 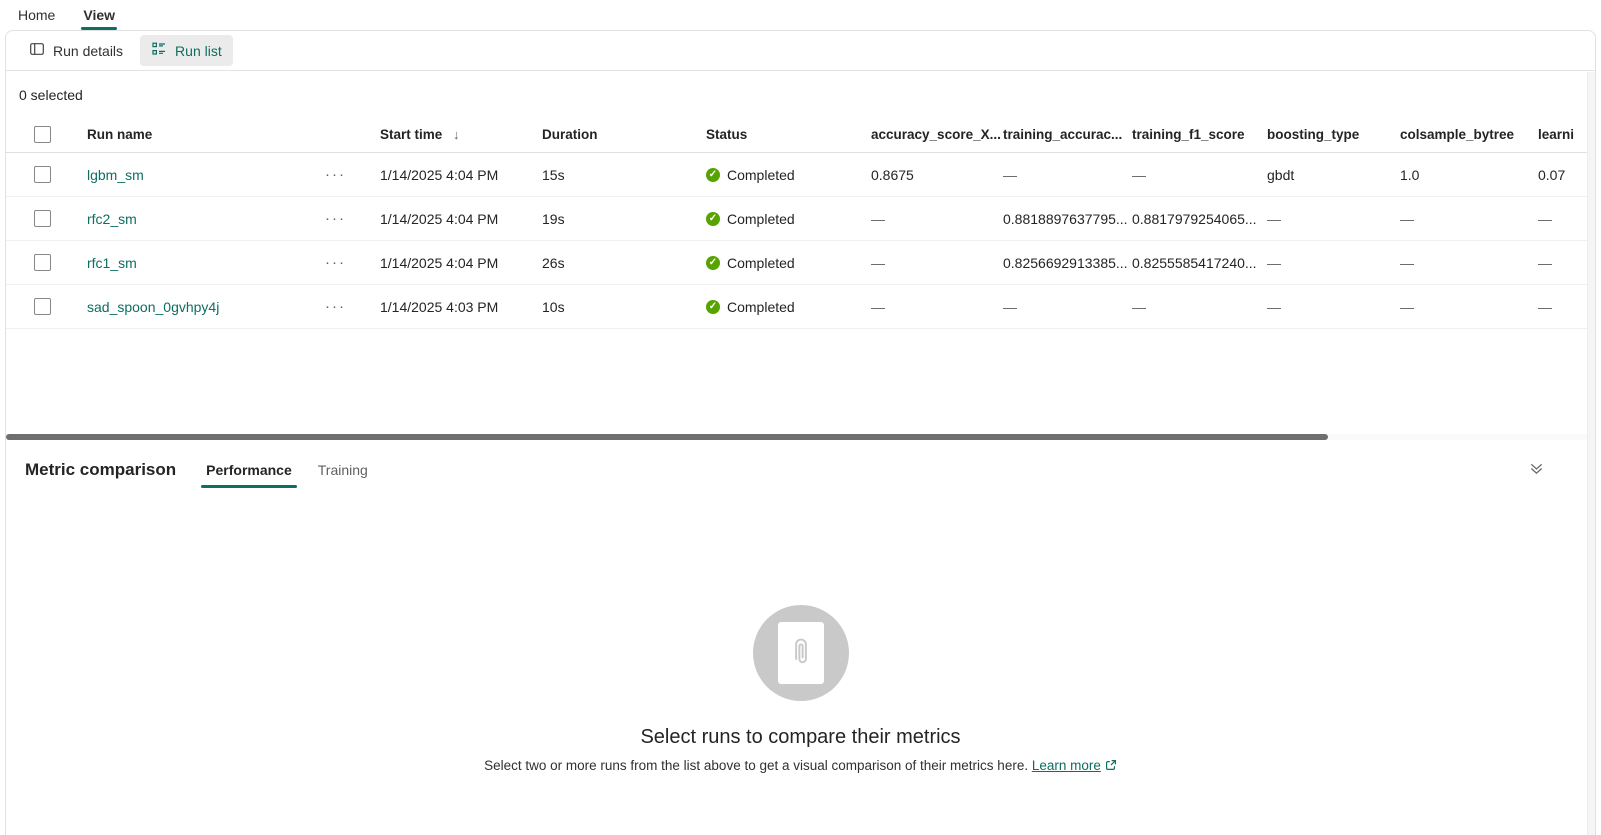 What do you see at coordinates (439, 306) in the screenshot?
I see `start-time-value: 1/14/2025 4:03 PM` at bounding box center [439, 306].